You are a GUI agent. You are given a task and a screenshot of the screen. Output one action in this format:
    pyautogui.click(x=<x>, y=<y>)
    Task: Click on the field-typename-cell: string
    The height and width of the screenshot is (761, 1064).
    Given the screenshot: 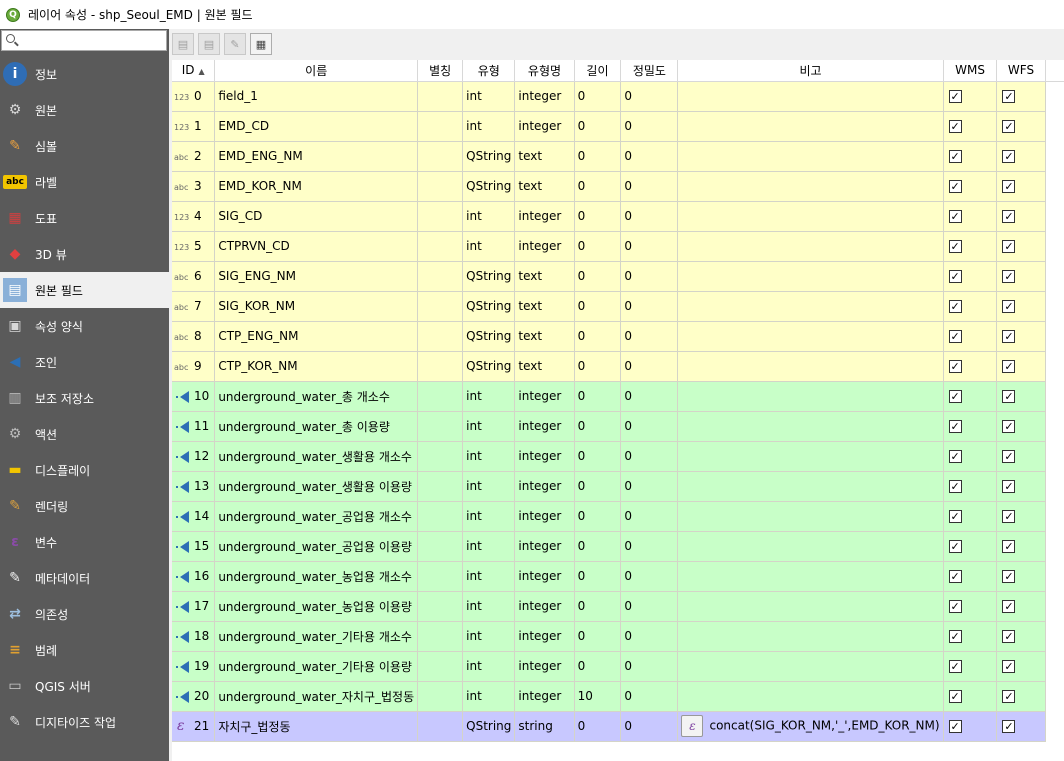 What is the action you would take?
    pyautogui.click(x=544, y=726)
    